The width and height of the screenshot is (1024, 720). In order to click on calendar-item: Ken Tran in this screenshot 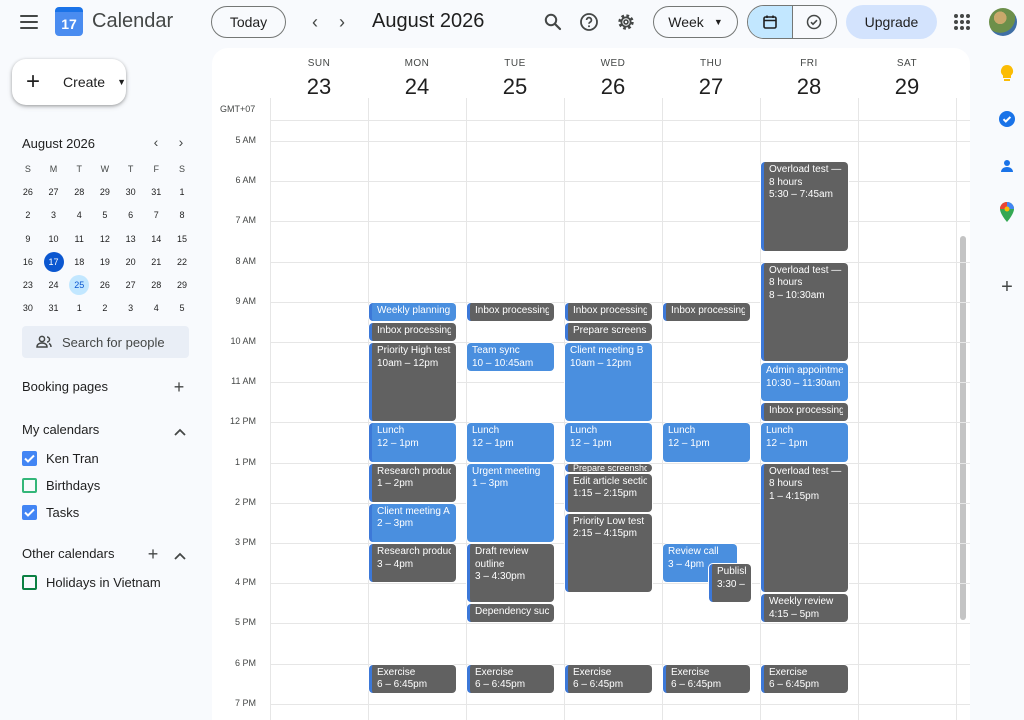, I will do `click(60, 458)`.